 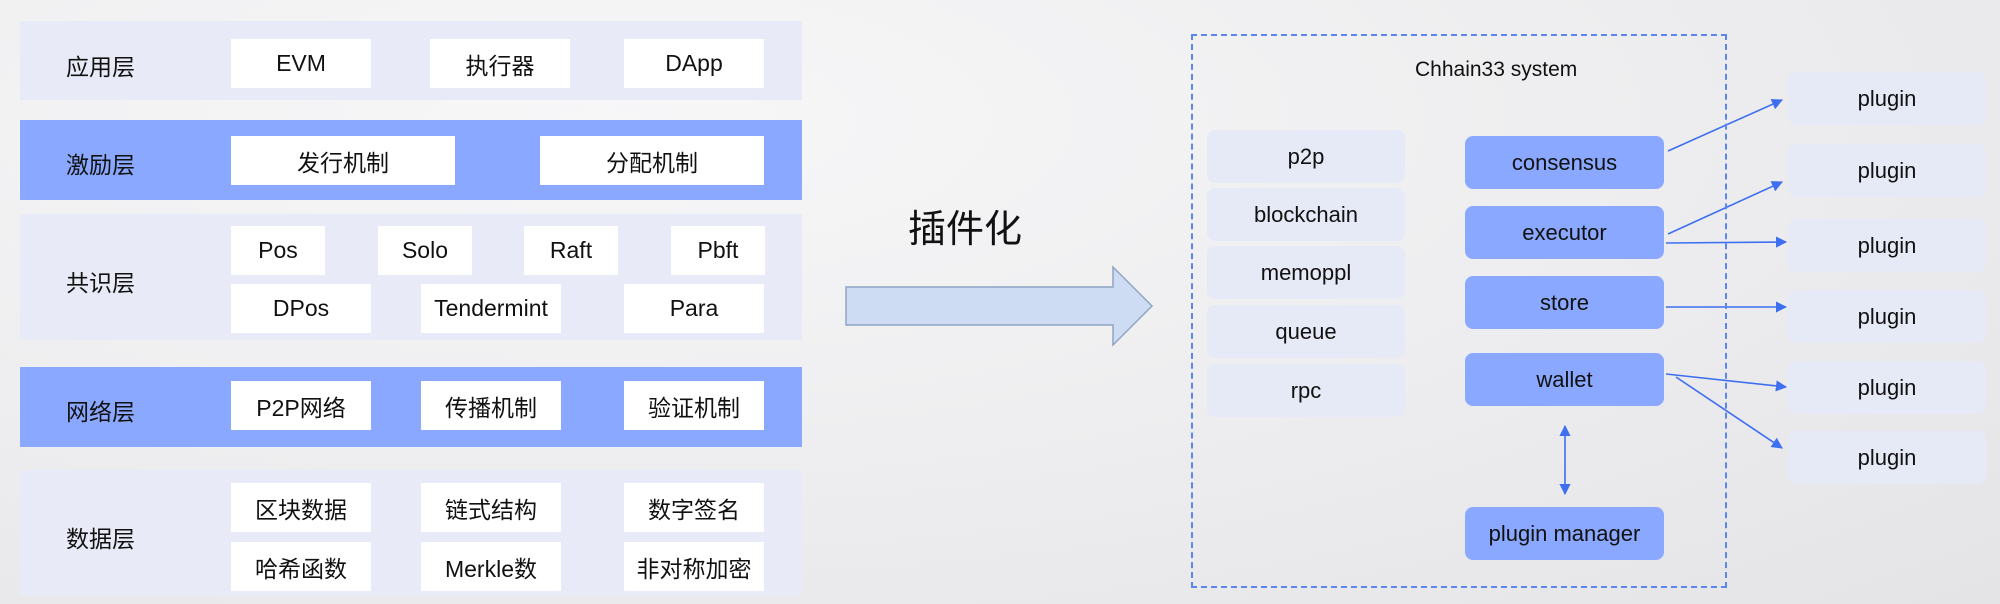 I want to click on big-right-arrow-icon, so click(x=999, y=306).